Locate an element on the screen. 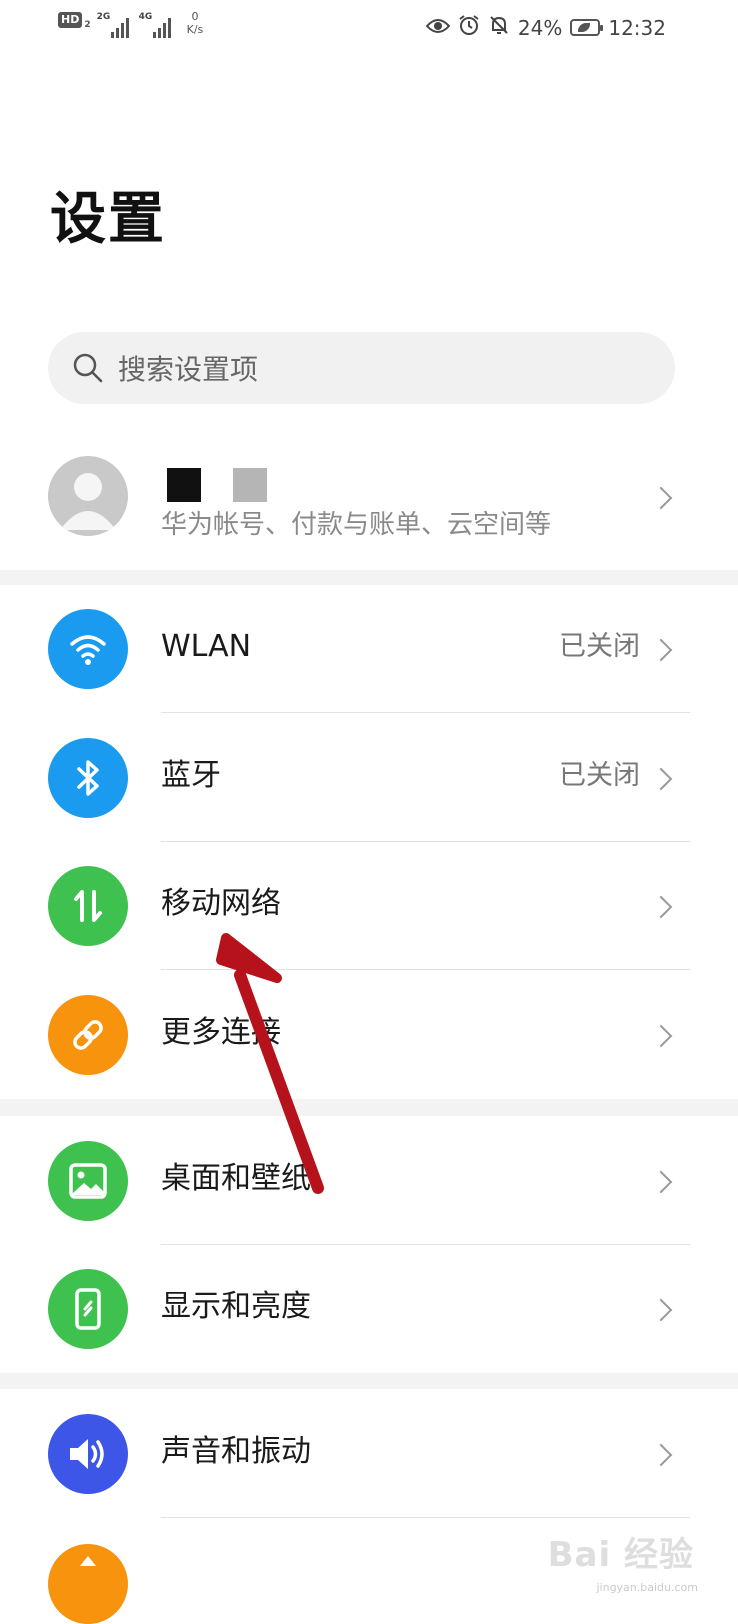 This screenshot has height=1624, width=738. mobile-data-icon is located at coordinates (88, 906).